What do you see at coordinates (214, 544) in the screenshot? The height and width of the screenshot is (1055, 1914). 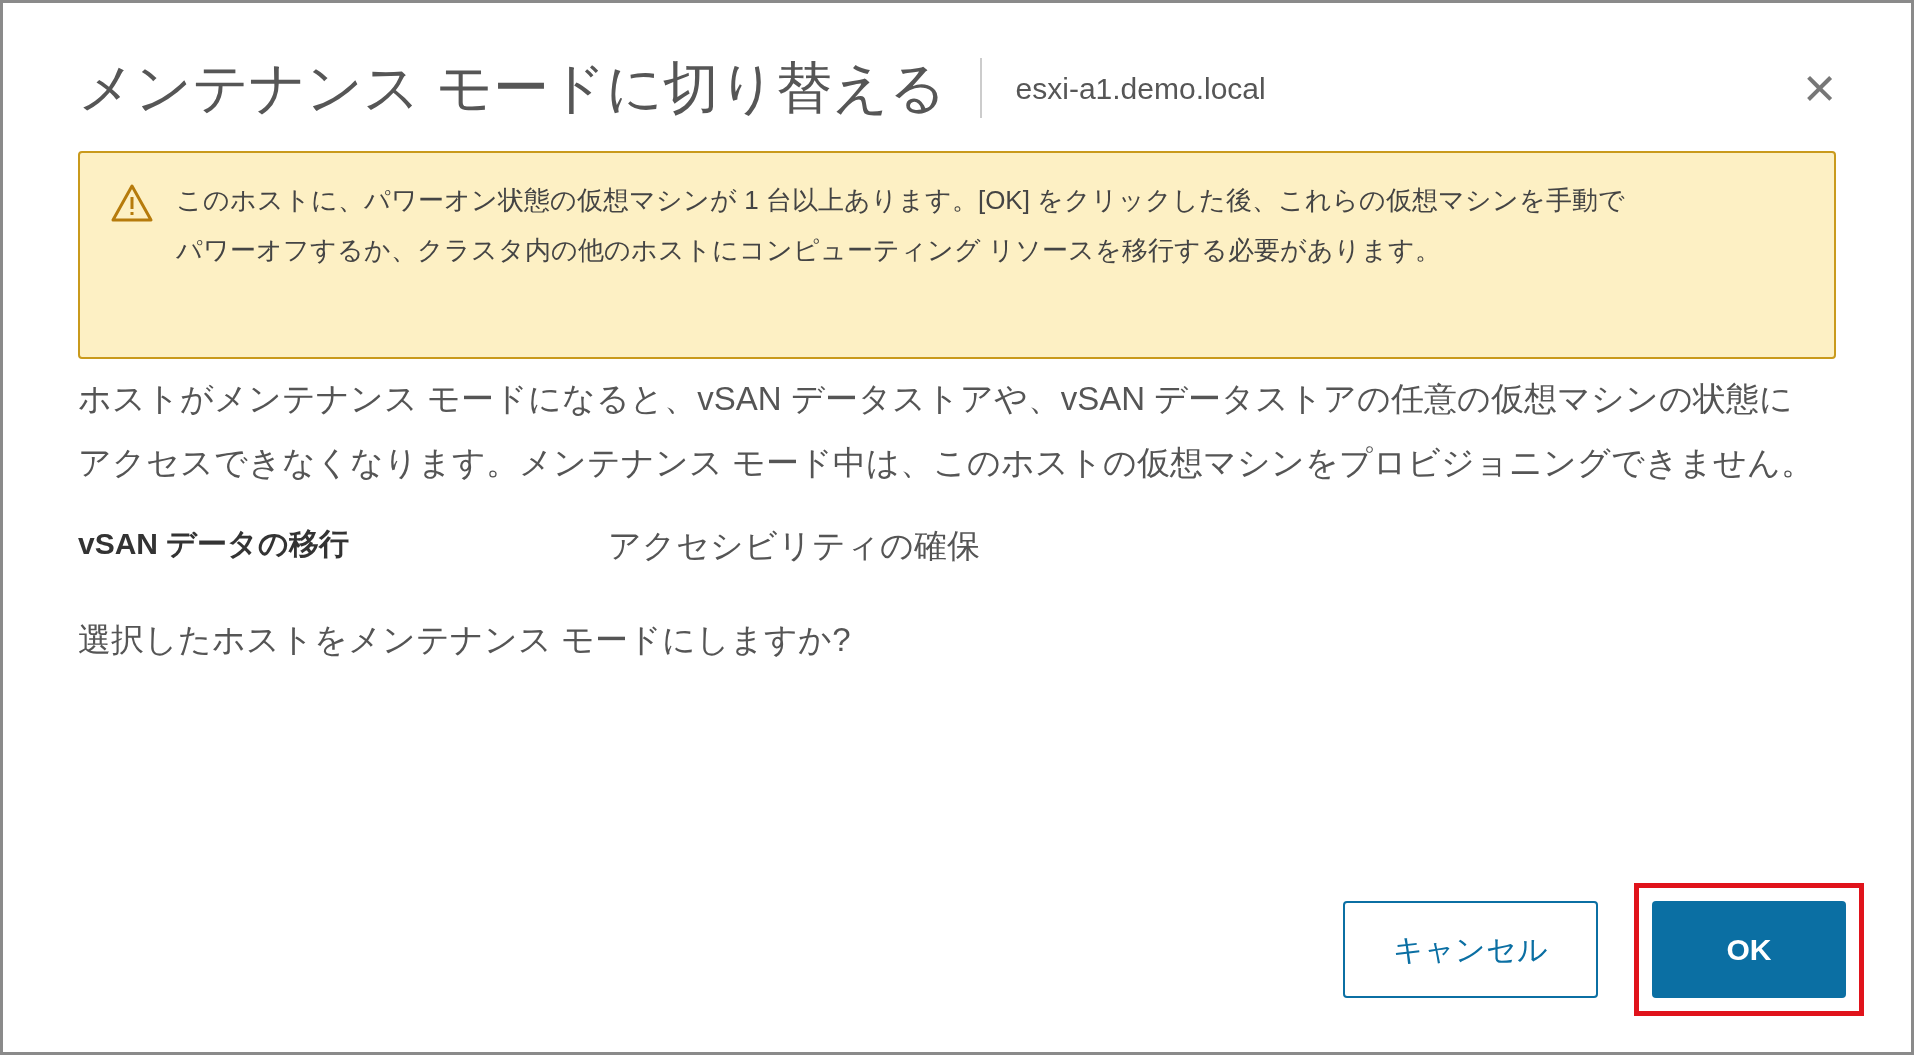 I see `field-label: vSAN データの移行` at bounding box center [214, 544].